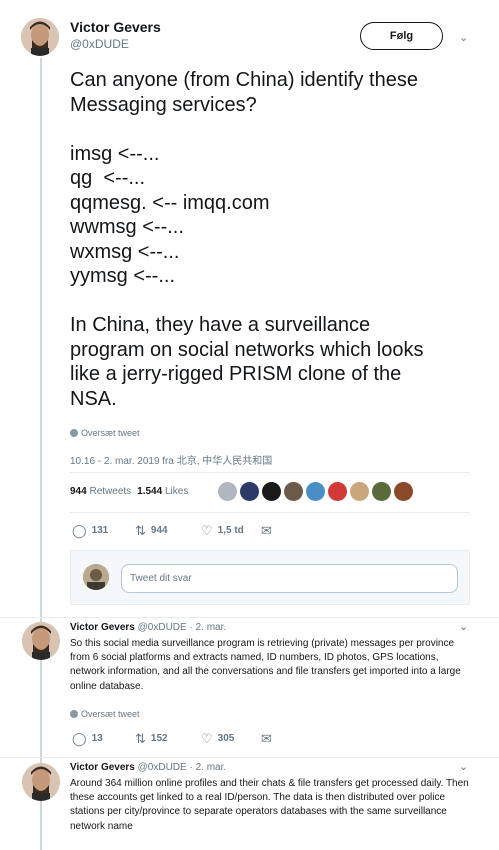  I want to click on tweet-stats: 944 Retweets 1.544 Likes, so click(129, 491).